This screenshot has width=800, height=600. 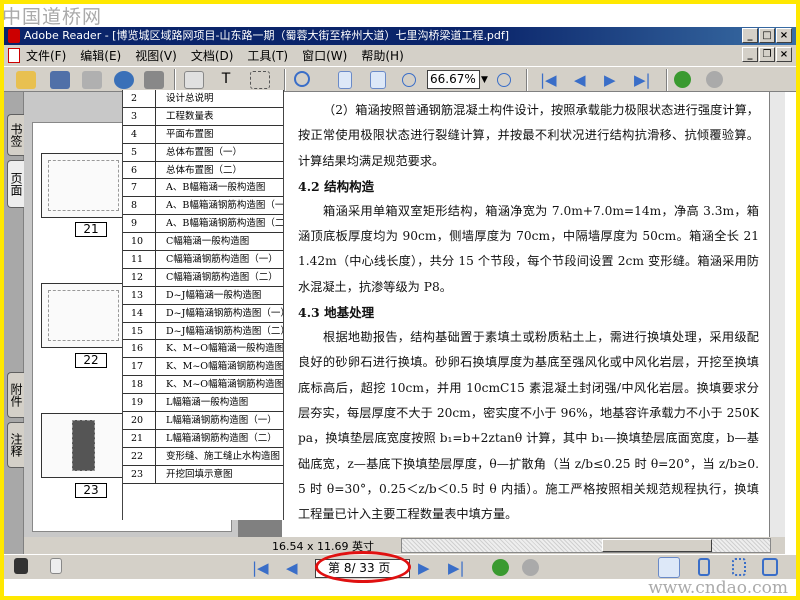 I want to click on status-go-back-icon, so click(x=500, y=567).